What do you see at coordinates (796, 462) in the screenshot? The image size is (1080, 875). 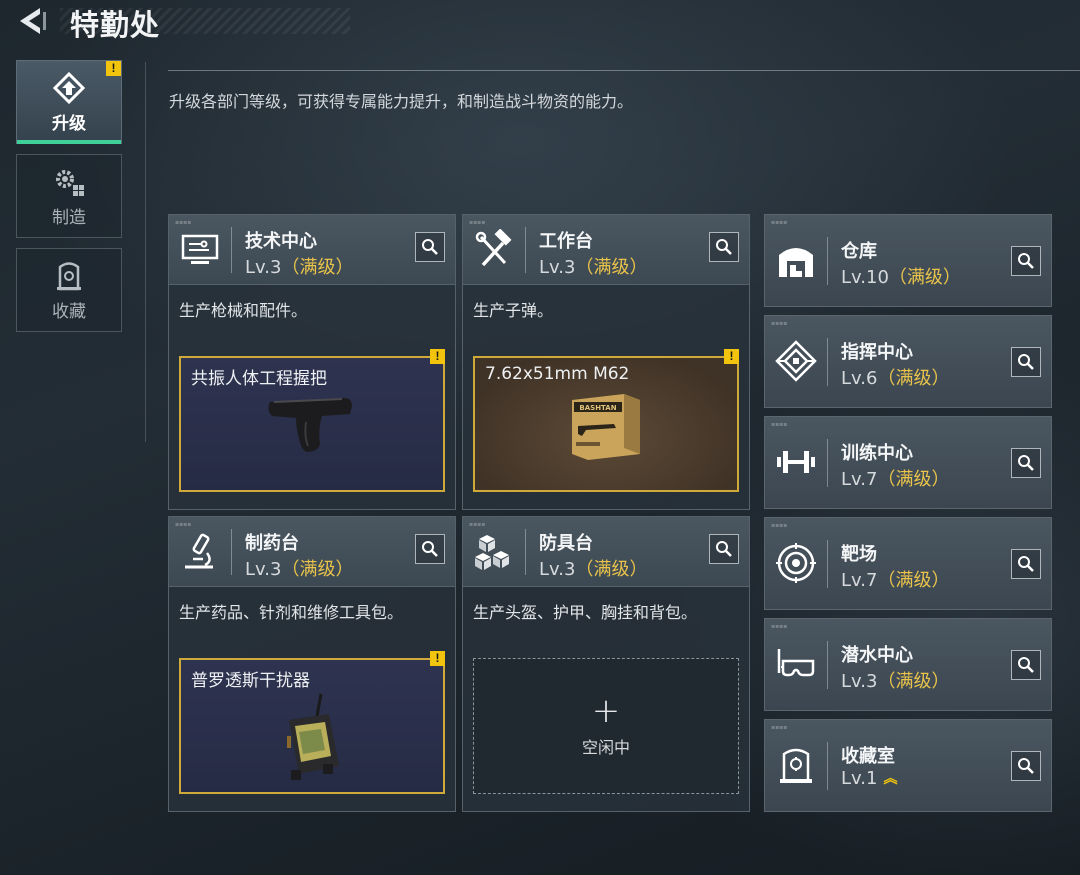 I see `dumbbell-icon` at bounding box center [796, 462].